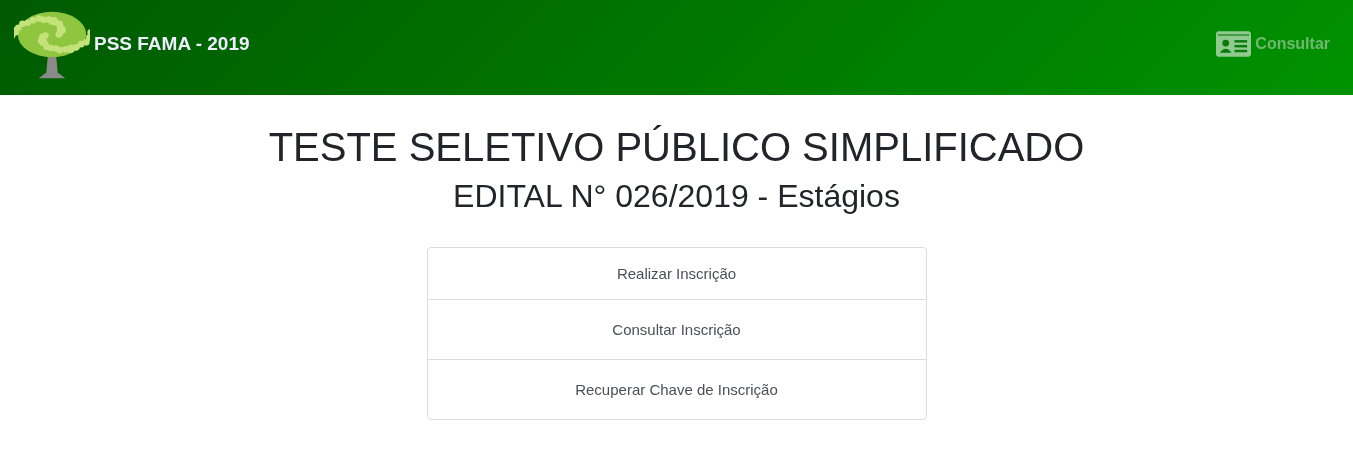  I want to click on menu-item: Recuperar Chave de Inscrição, so click(676, 389).